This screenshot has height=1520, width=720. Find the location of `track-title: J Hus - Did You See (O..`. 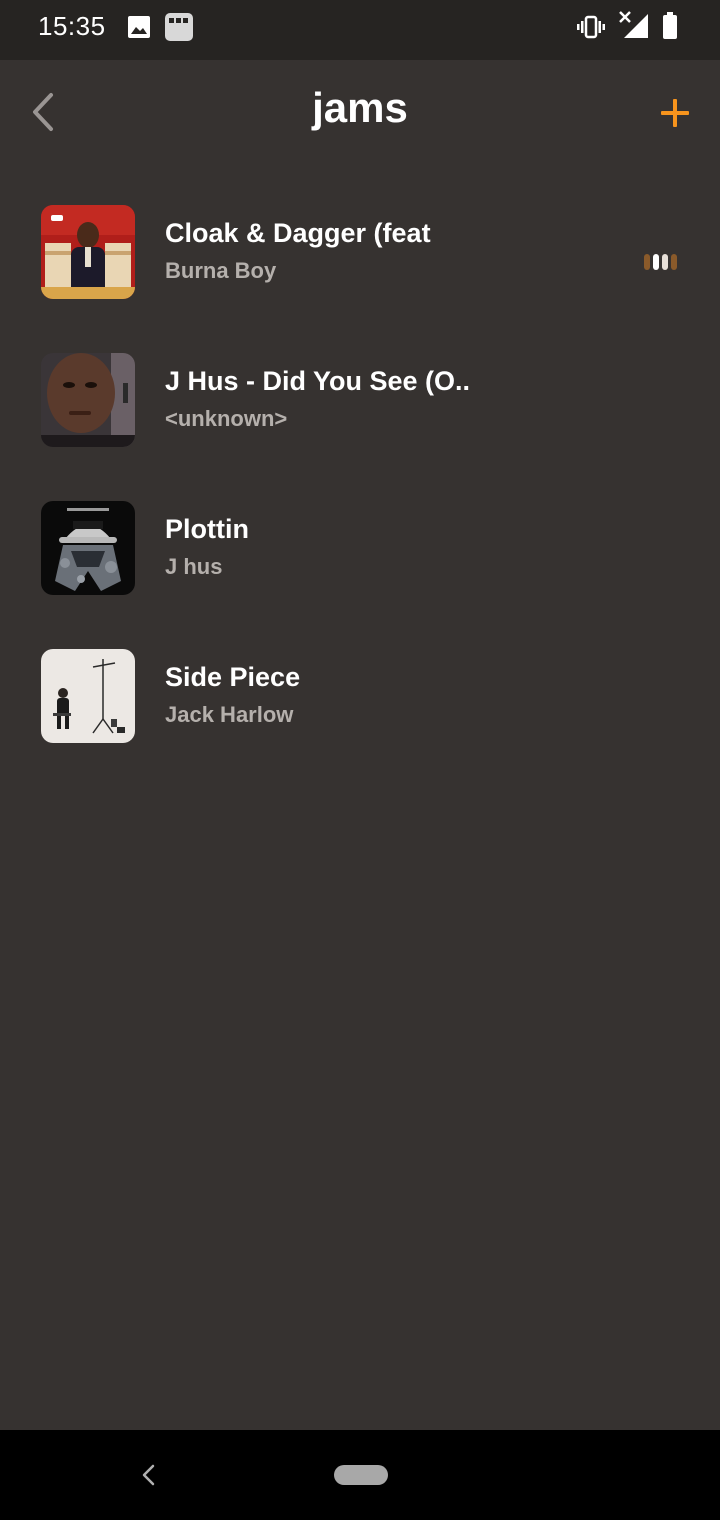

track-title: J Hus - Did You See (O.. is located at coordinates (318, 381).